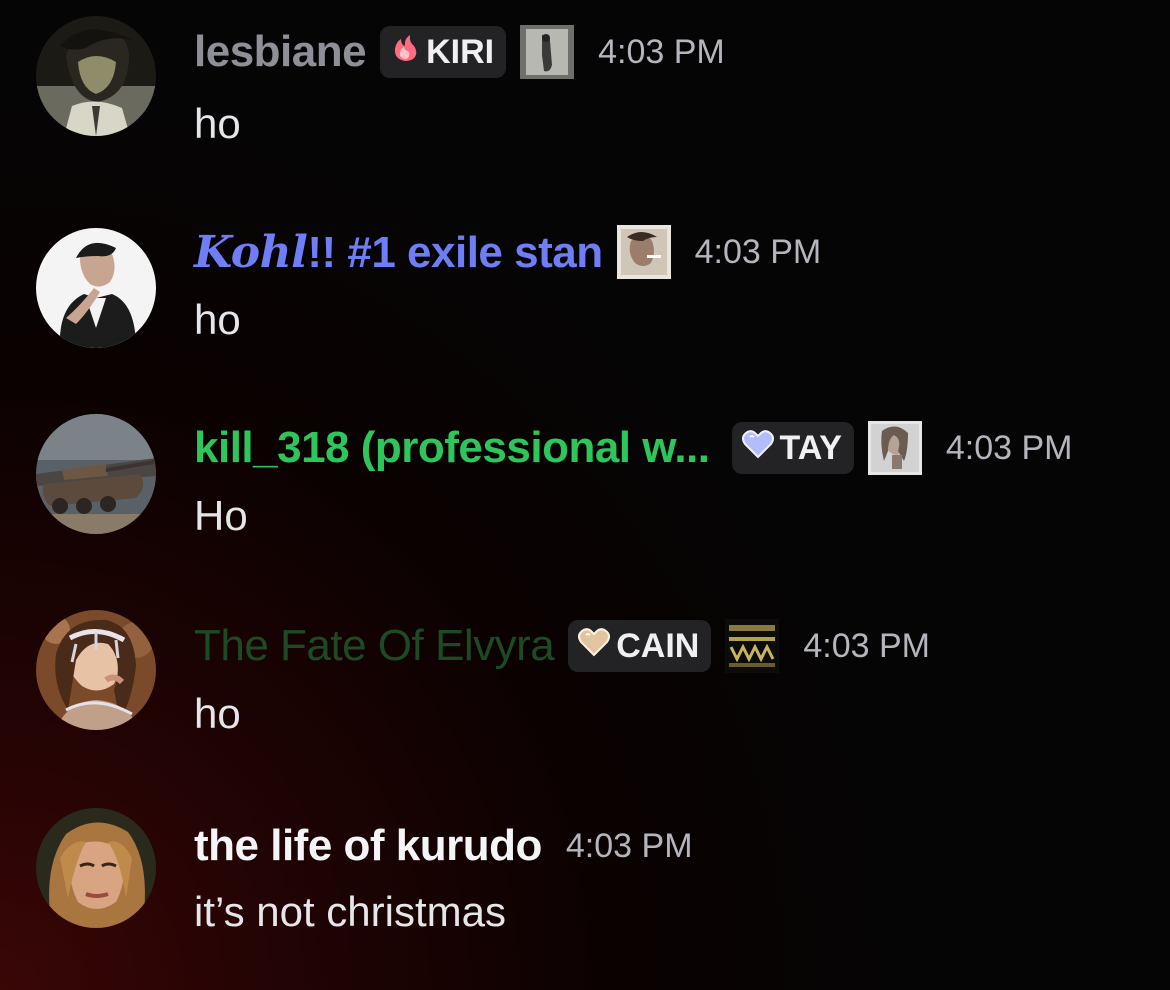  What do you see at coordinates (251, 252) in the screenshot?
I see `username-script-part: Kohl` at bounding box center [251, 252].